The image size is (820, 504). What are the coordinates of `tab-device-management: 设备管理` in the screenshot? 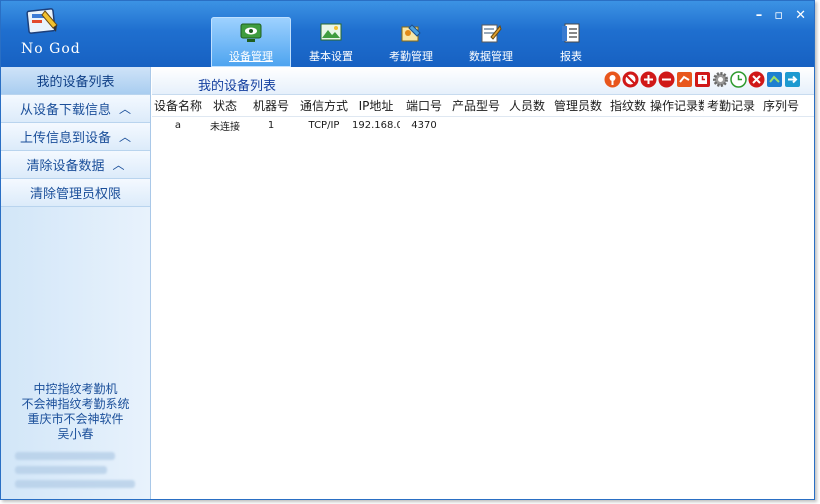 It's located at (251, 42).